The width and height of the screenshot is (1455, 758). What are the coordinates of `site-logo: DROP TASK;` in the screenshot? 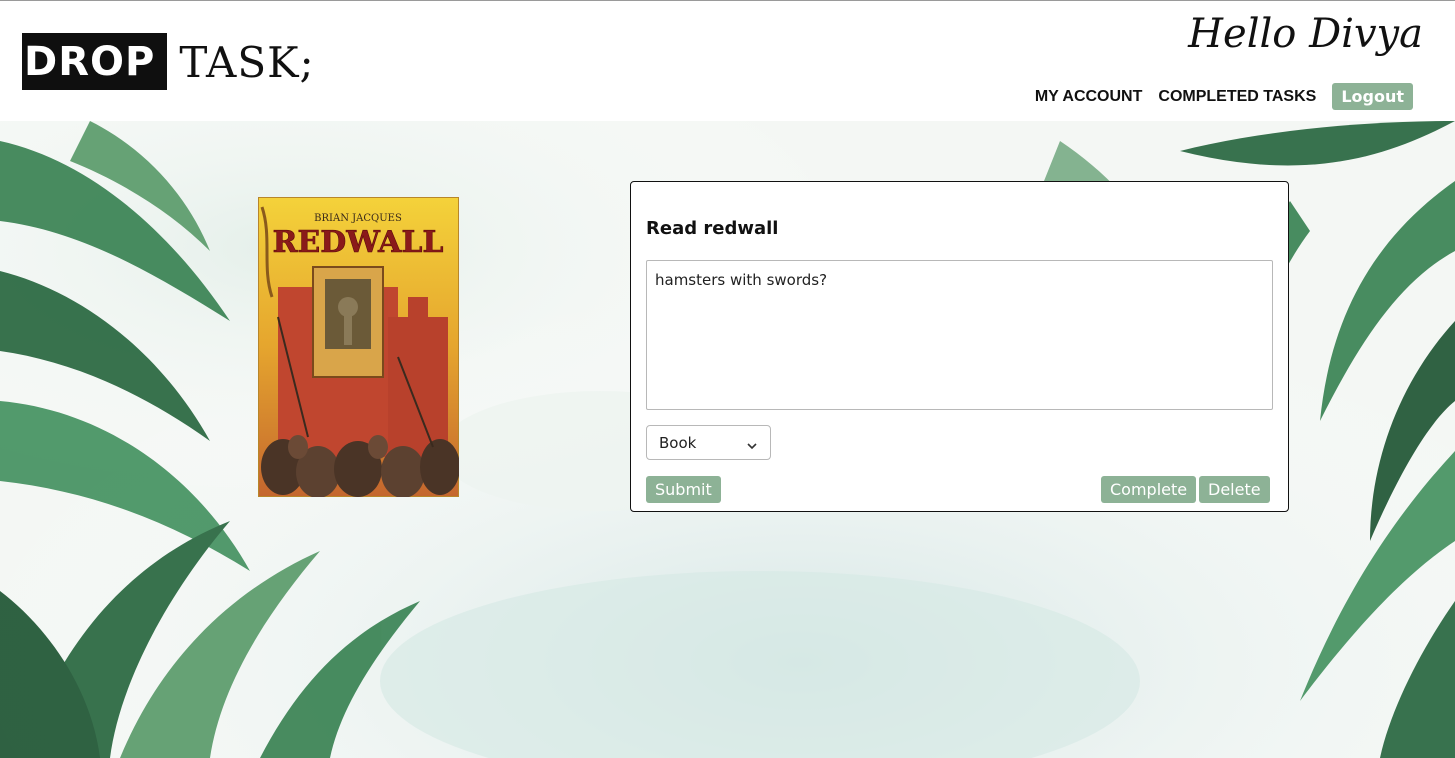 It's located at (169, 61).